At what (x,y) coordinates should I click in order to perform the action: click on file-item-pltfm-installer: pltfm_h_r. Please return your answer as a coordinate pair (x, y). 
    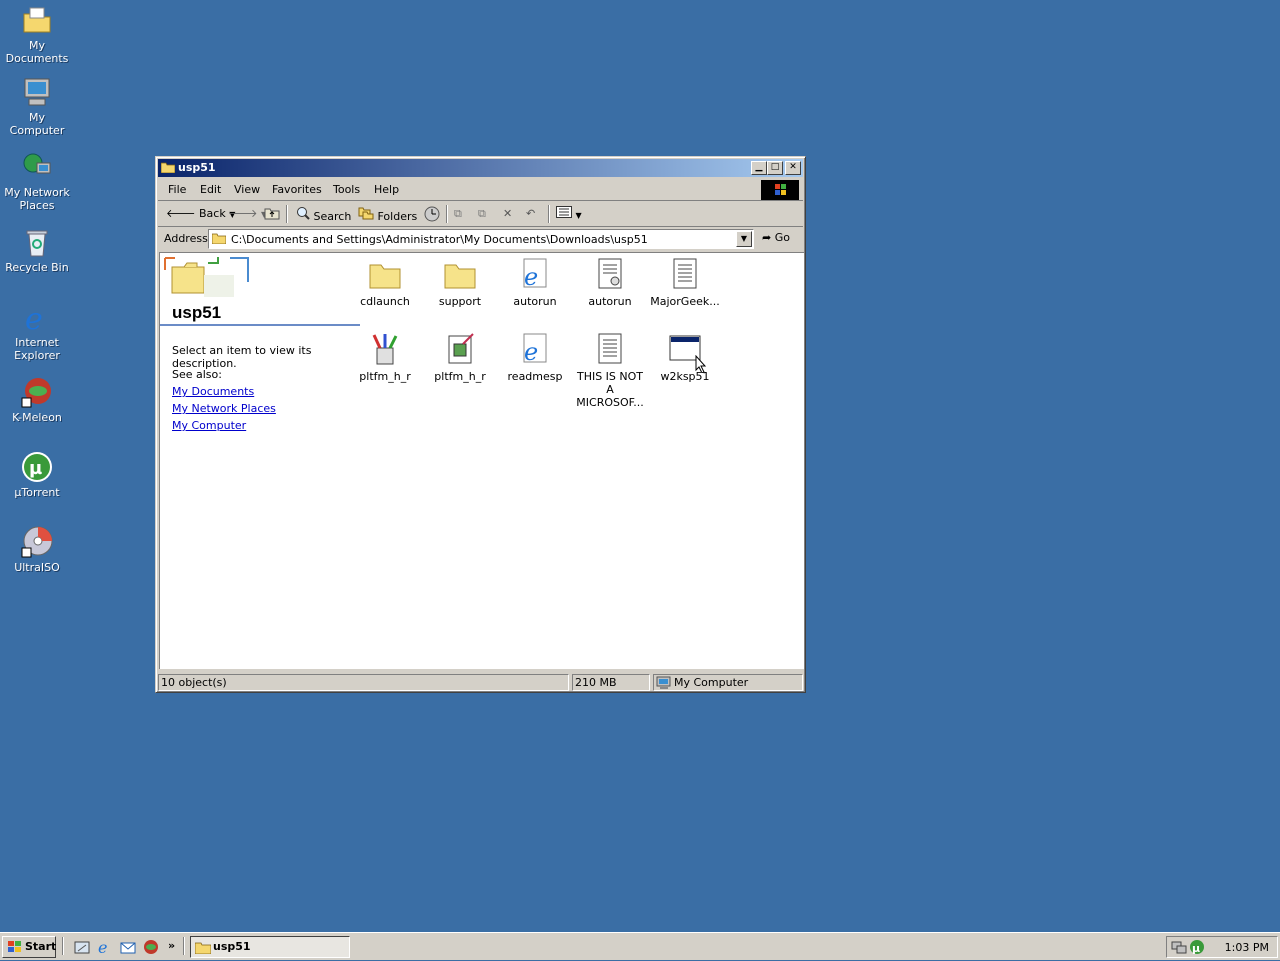
    Looking at the image, I should click on (460, 357).